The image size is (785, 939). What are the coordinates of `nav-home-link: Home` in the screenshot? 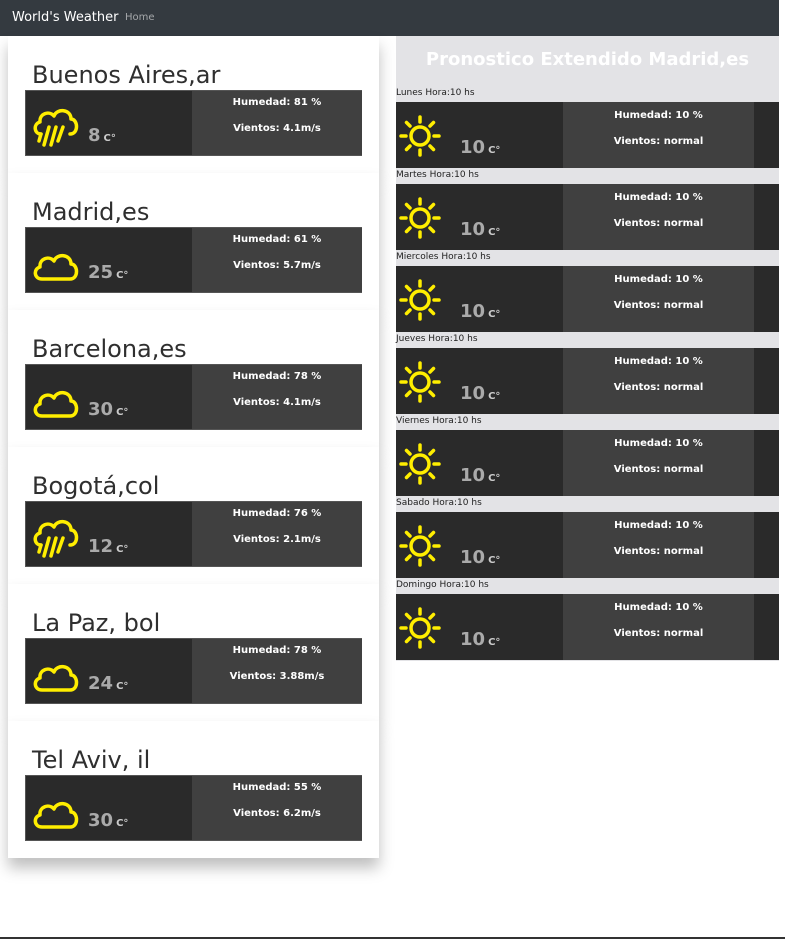 It's located at (140, 17).